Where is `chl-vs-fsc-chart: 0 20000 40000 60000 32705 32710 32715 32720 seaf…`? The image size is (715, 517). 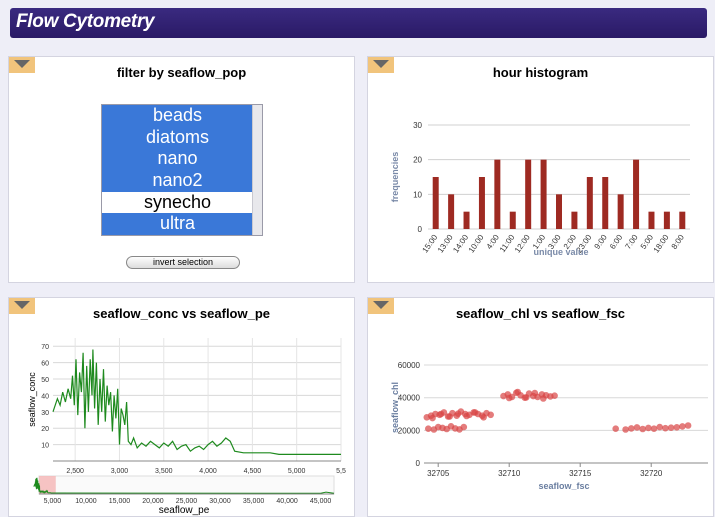
chl-vs-fsc-chart: 0 20000 40000 60000 32705 32710 32715 32720 seaf… is located at coordinates (549, 426).